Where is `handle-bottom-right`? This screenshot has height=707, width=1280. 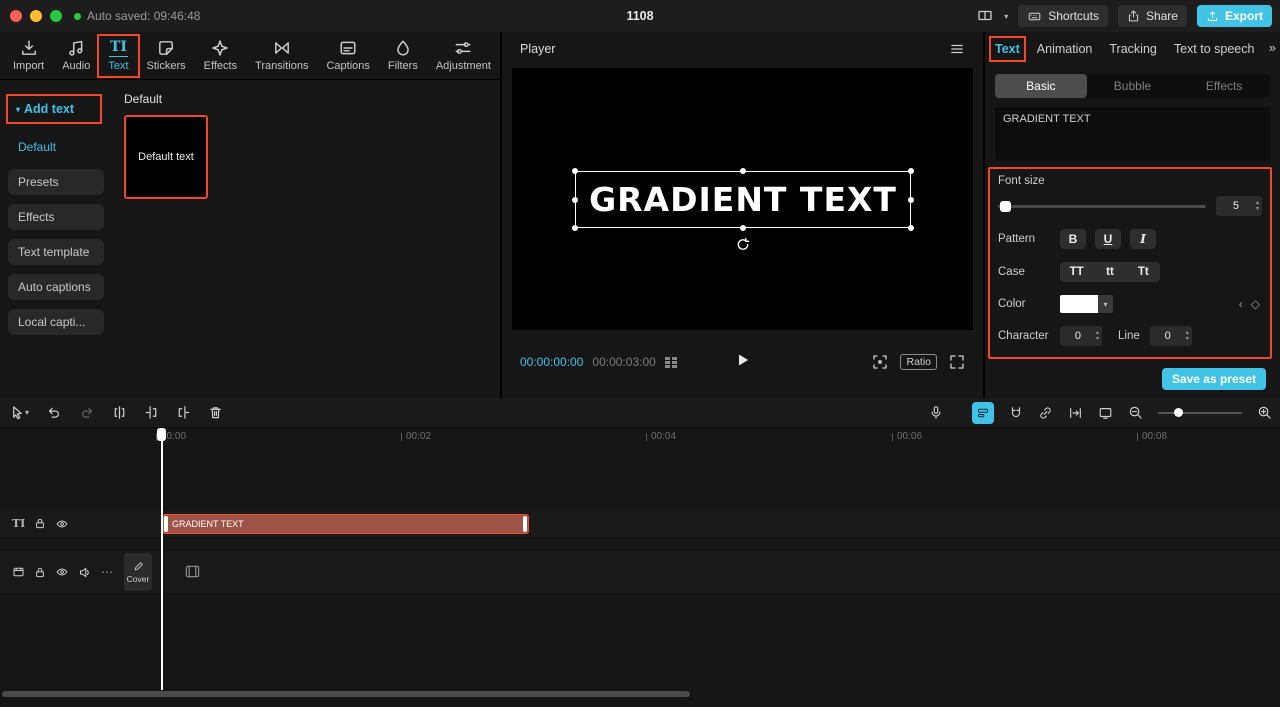
handle-bottom-right is located at coordinates (911, 228).